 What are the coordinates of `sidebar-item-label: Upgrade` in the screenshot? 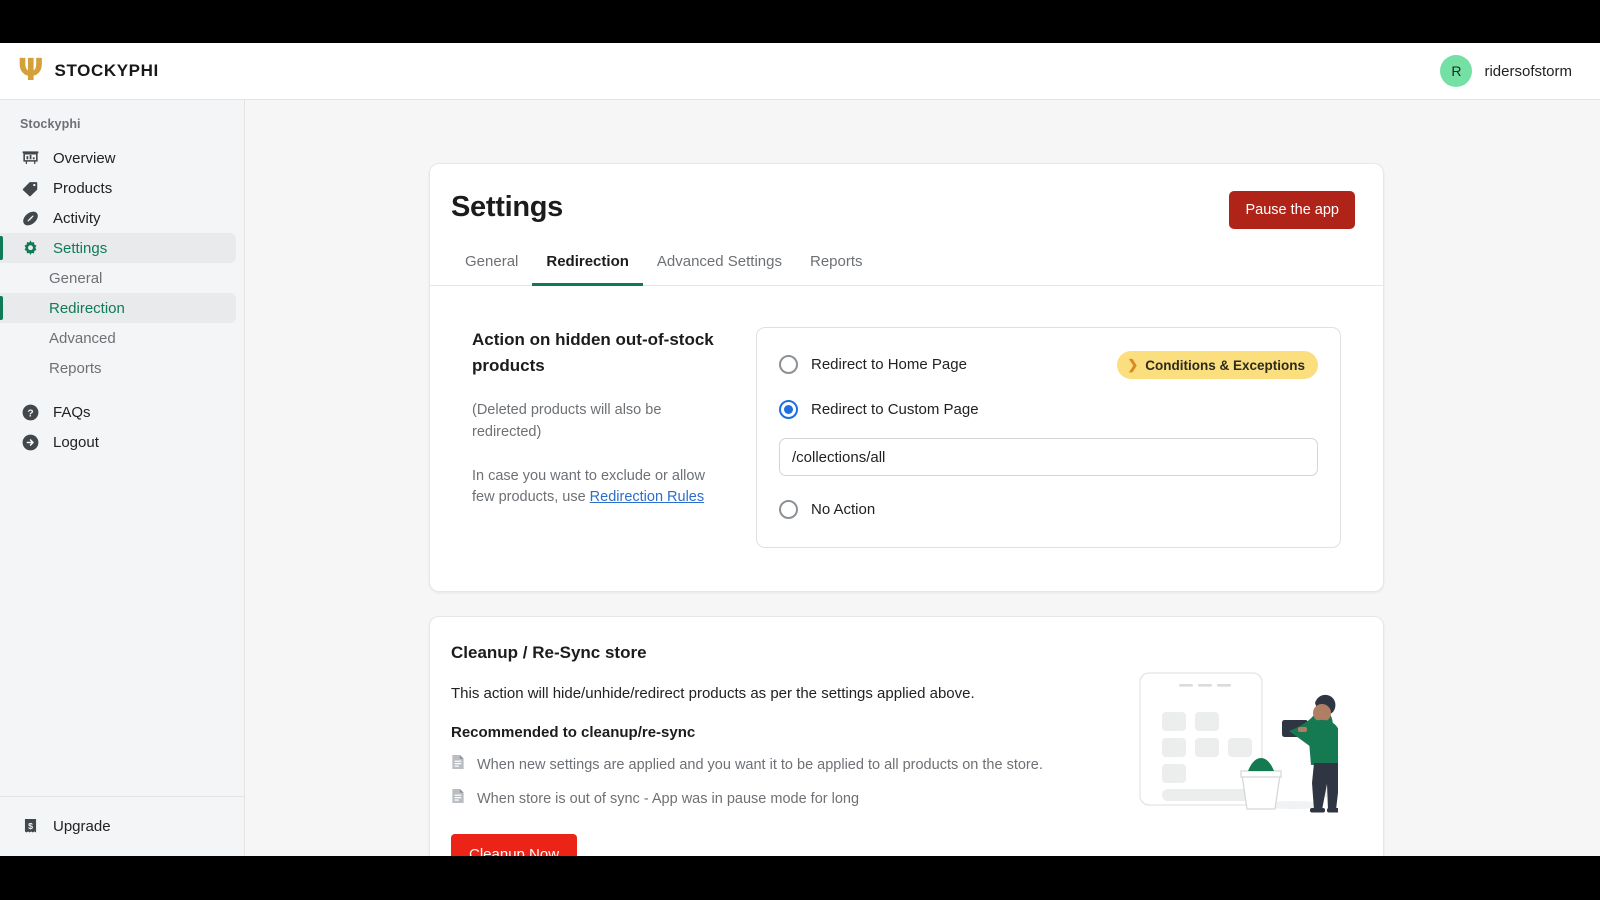 It's located at (82, 826).